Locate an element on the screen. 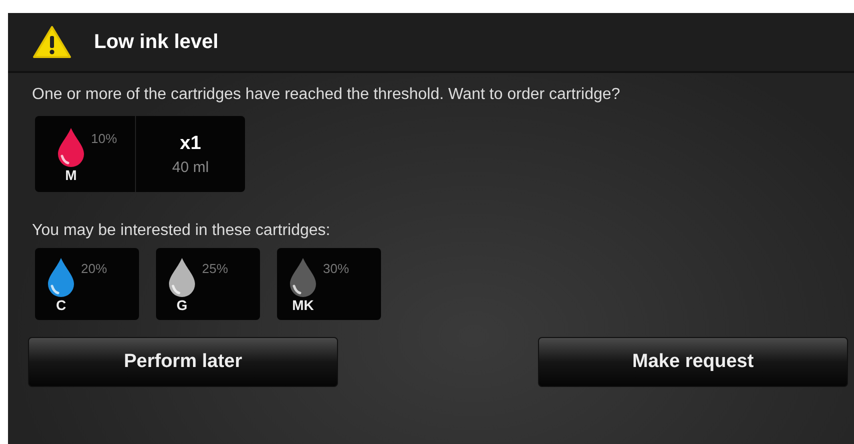 The height and width of the screenshot is (444, 854). cartridge-card: 20% C is located at coordinates (87, 284).